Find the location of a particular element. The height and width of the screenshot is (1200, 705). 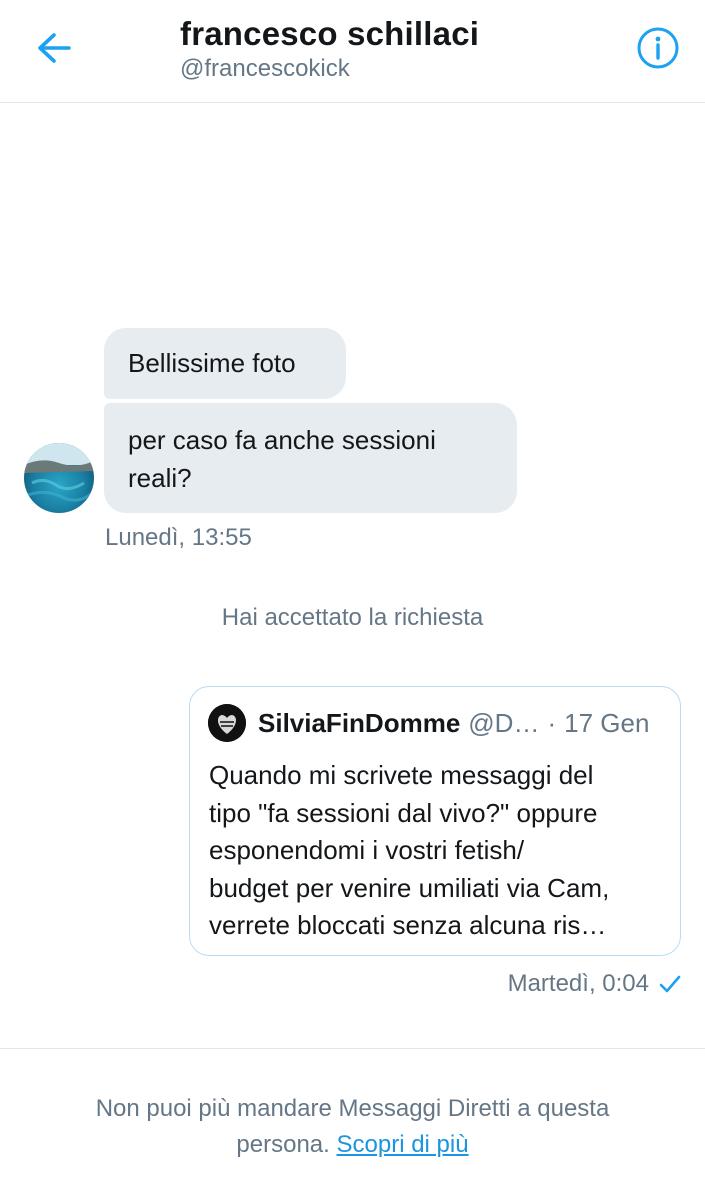

tweet-author-avatar is located at coordinates (227, 723).